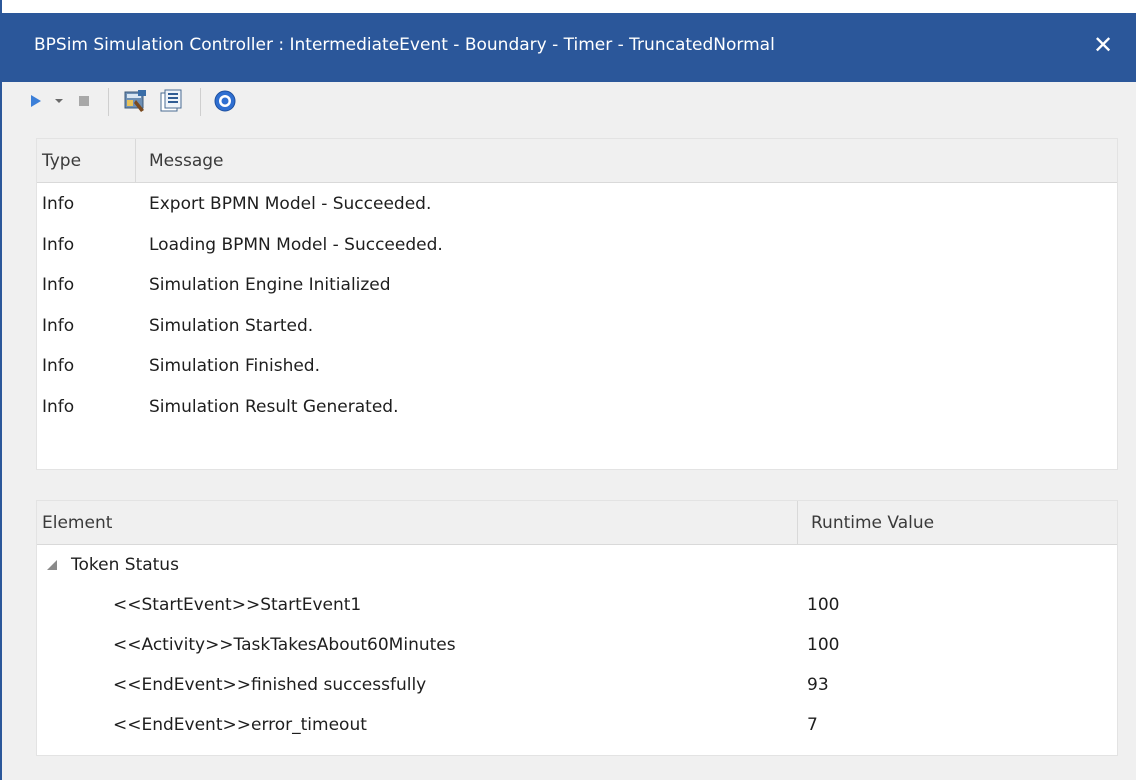 The height and width of the screenshot is (780, 1136). Describe the element at coordinates (577, 245) in the screenshot. I see `list-item: Info Loading BPMN Model - Succeeded.` at that location.